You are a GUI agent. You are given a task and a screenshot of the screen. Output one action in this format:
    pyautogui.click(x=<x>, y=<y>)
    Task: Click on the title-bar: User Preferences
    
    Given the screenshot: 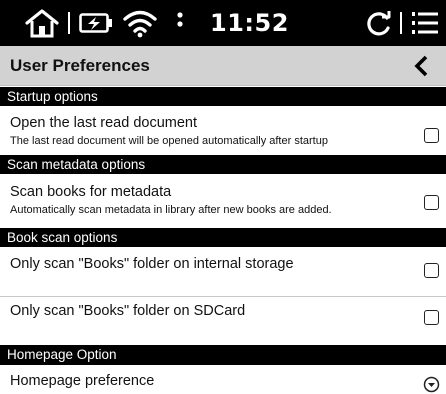 What is the action you would take?
    pyautogui.click(x=223, y=66)
    